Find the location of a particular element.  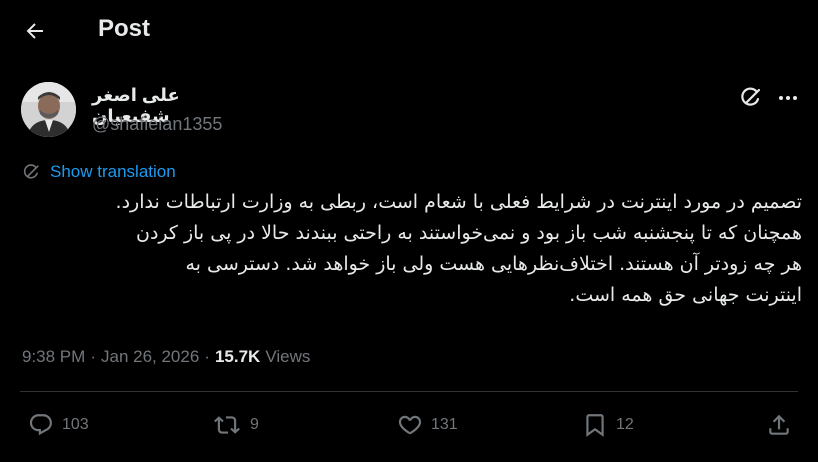

views-label: Views is located at coordinates (288, 356).